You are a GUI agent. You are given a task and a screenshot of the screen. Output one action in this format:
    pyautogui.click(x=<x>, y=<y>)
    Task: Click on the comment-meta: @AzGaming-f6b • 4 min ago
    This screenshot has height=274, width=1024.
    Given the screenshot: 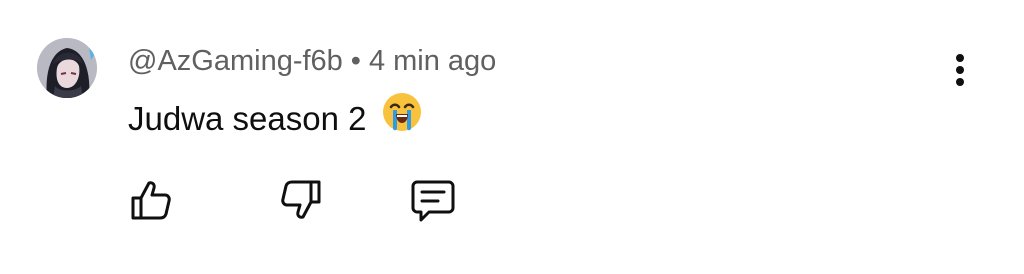 What is the action you would take?
    pyautogui.click(x=312, y=61)
    